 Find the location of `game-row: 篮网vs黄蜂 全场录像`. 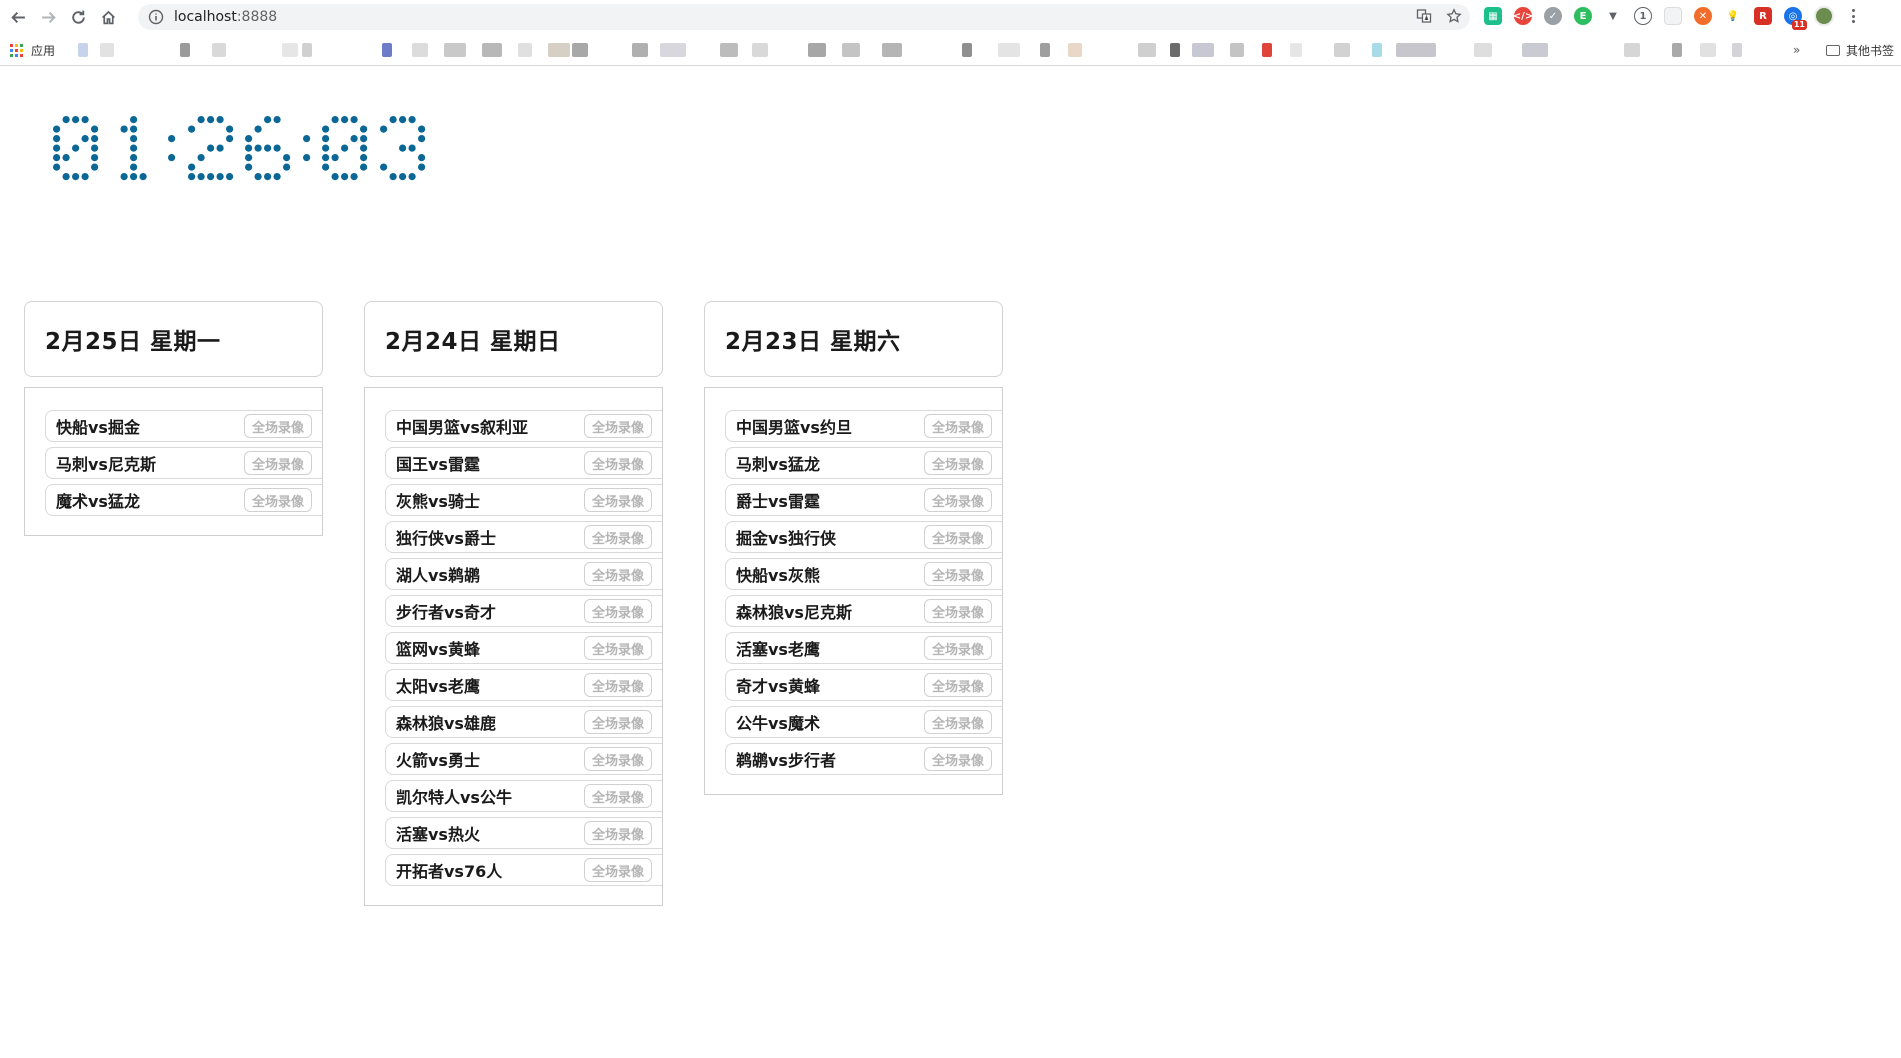

game-row: 篮网vs黄蜂 全场录像 is located at coordinates (523, 648).